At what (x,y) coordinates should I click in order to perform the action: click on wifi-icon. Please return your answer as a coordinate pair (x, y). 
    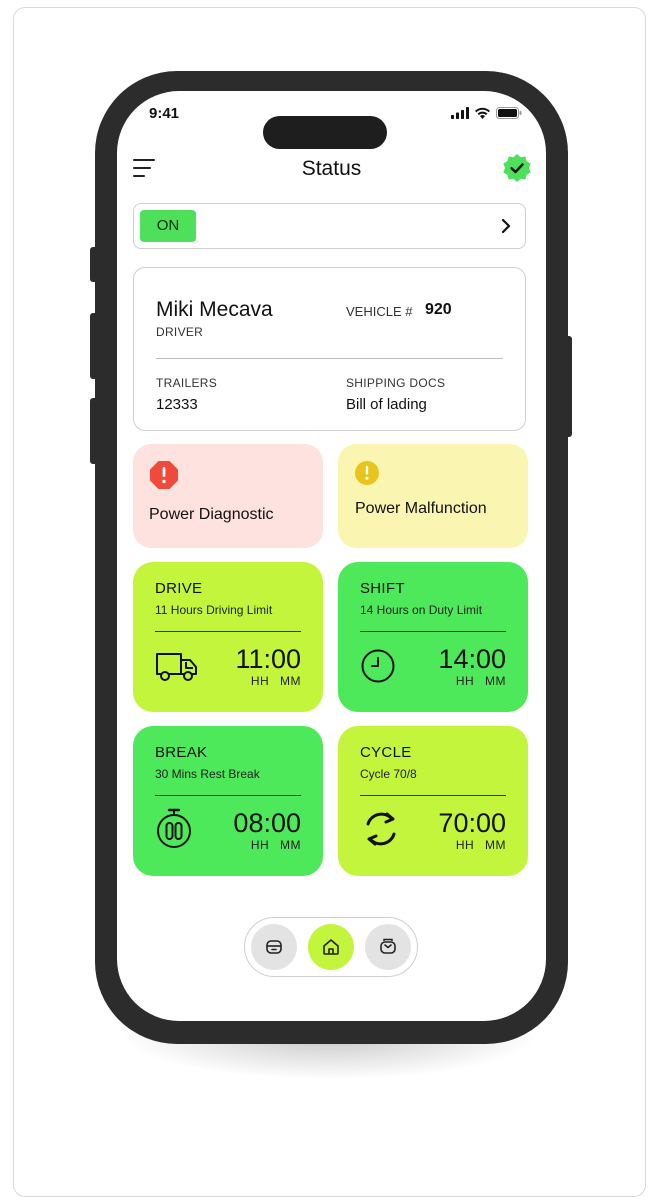
    Looking at the image, I should click on (482, 113).